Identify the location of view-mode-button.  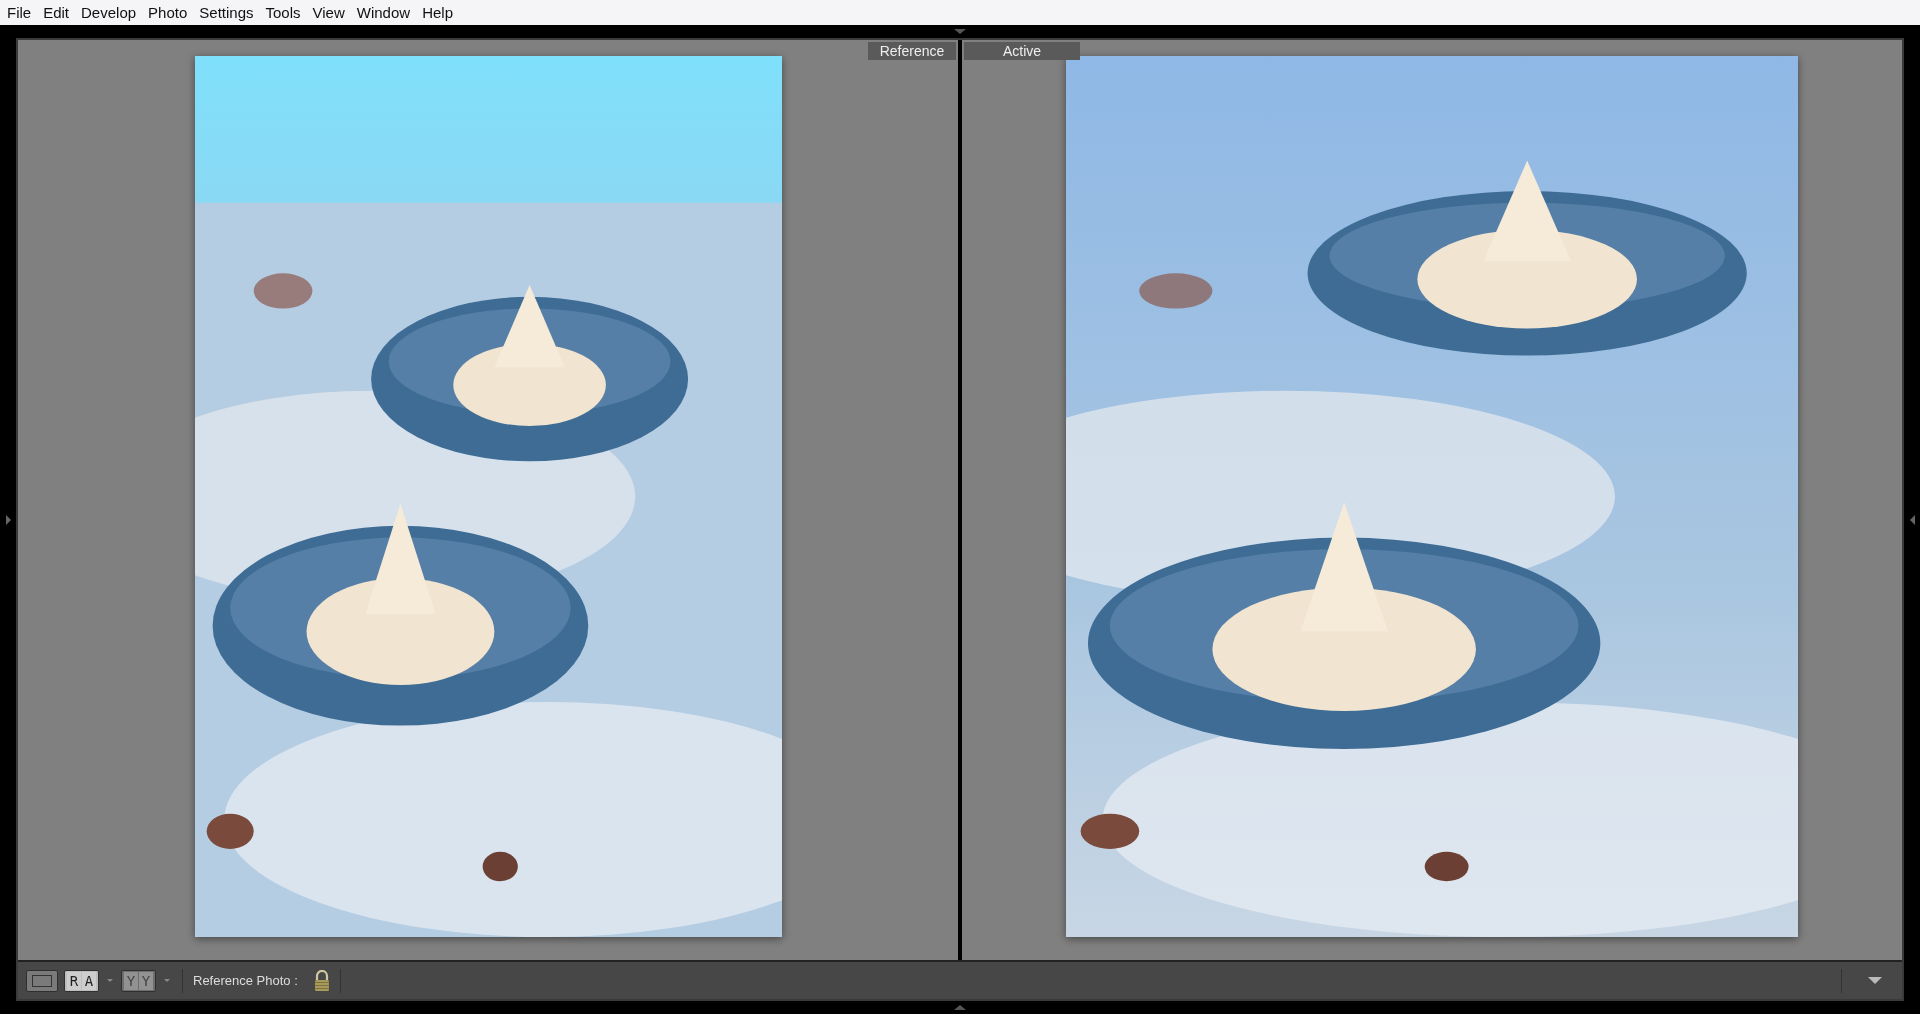
(42, 980).